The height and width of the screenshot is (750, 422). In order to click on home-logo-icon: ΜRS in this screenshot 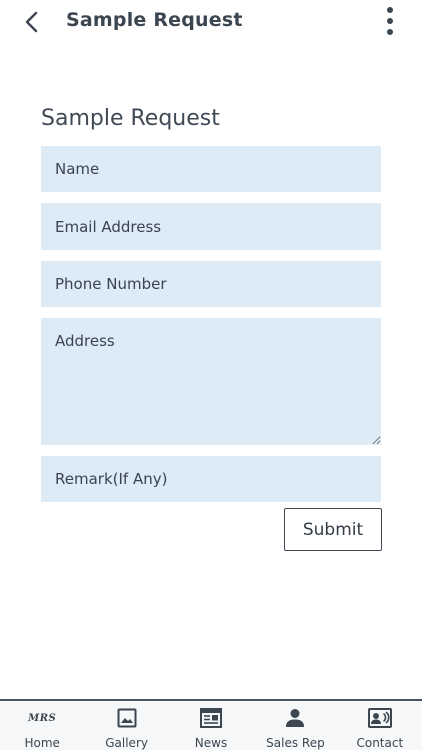, I will do `click(42, 718)`.